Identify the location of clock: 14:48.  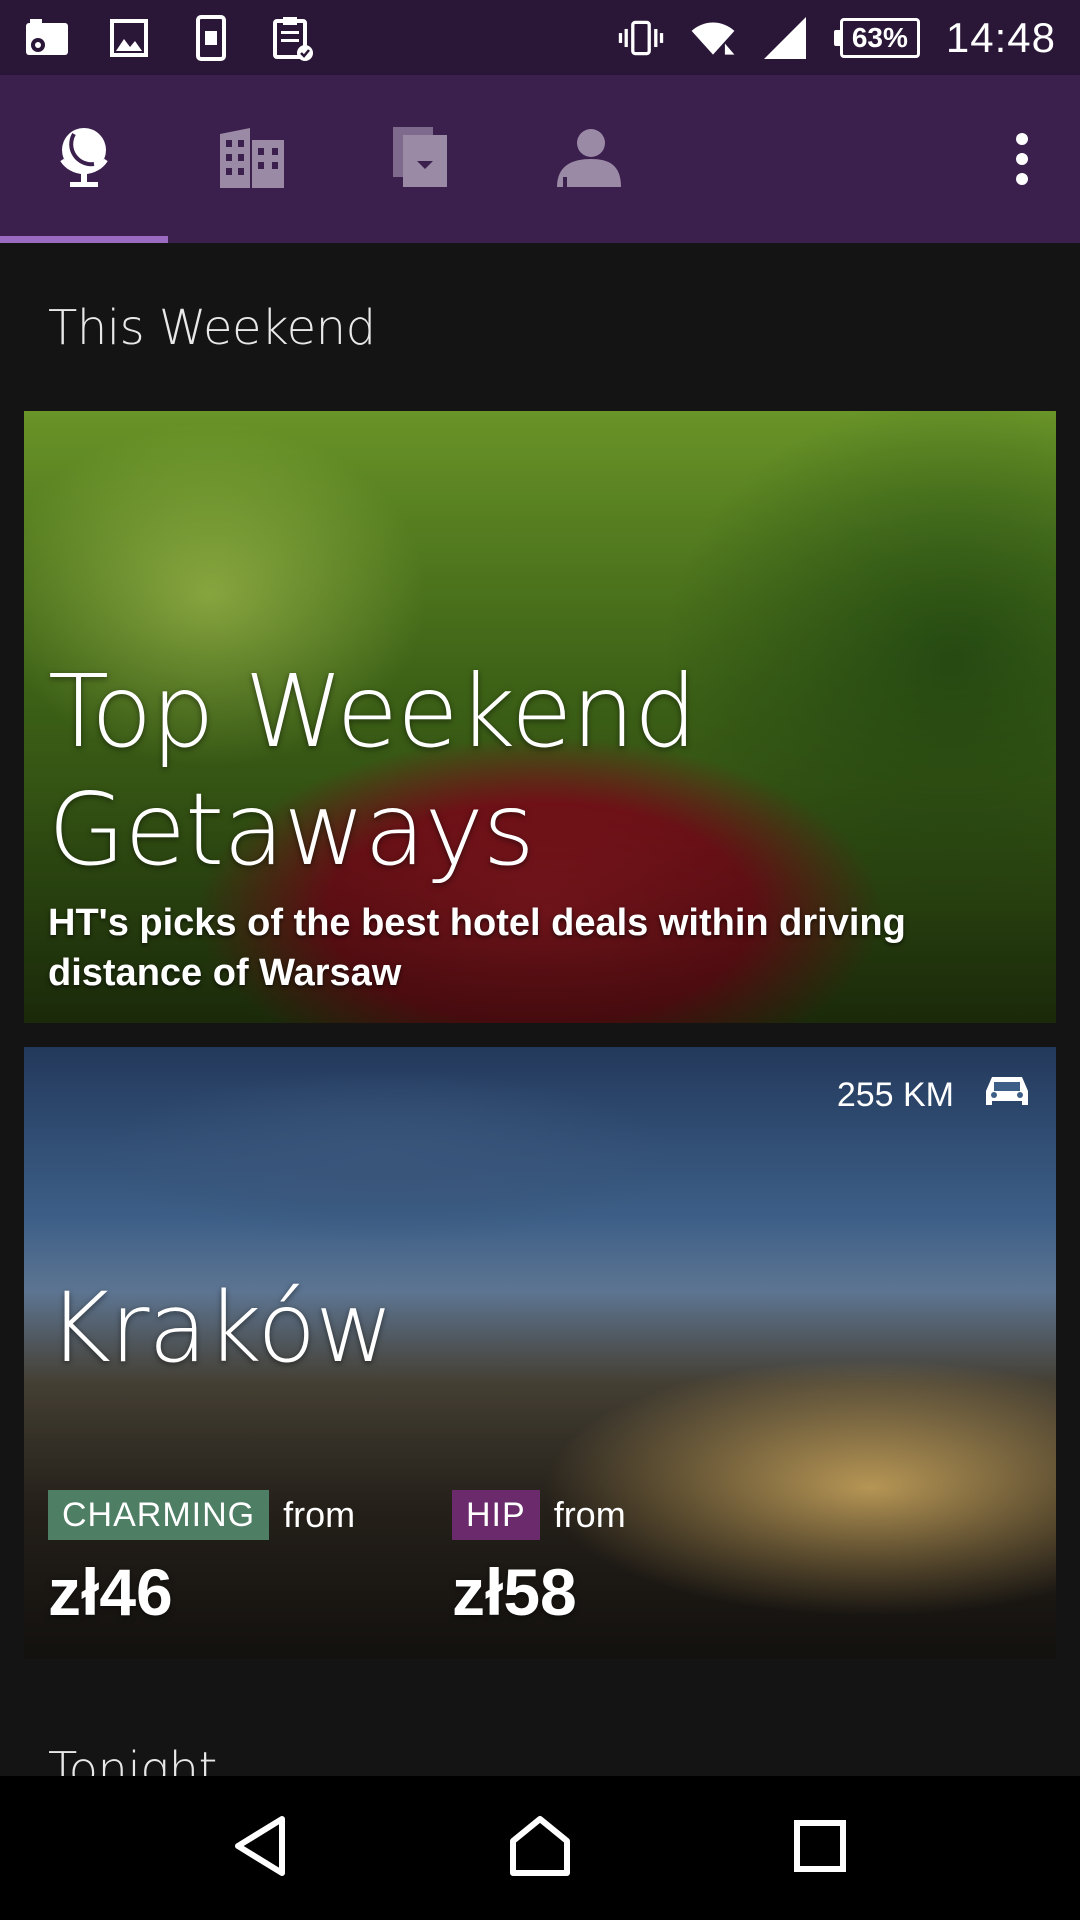
(1000, 37).